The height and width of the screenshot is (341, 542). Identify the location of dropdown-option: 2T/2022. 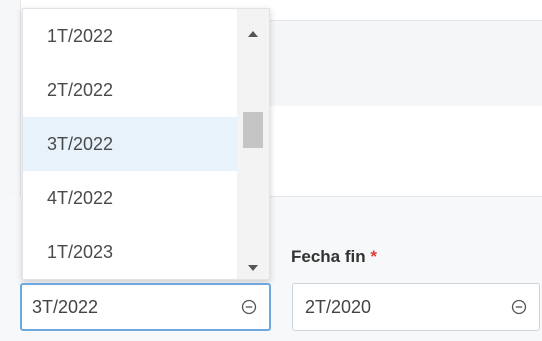
(130, 90).